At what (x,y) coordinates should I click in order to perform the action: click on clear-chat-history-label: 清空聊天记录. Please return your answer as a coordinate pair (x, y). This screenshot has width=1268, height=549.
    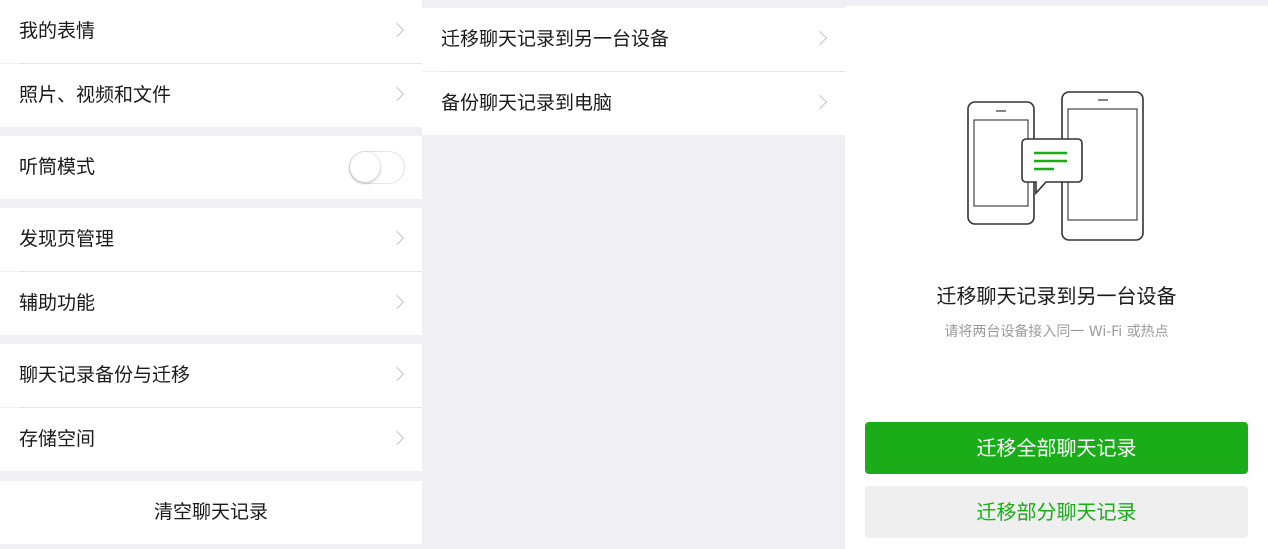
    Looking at the image, I should click on (210, 512).